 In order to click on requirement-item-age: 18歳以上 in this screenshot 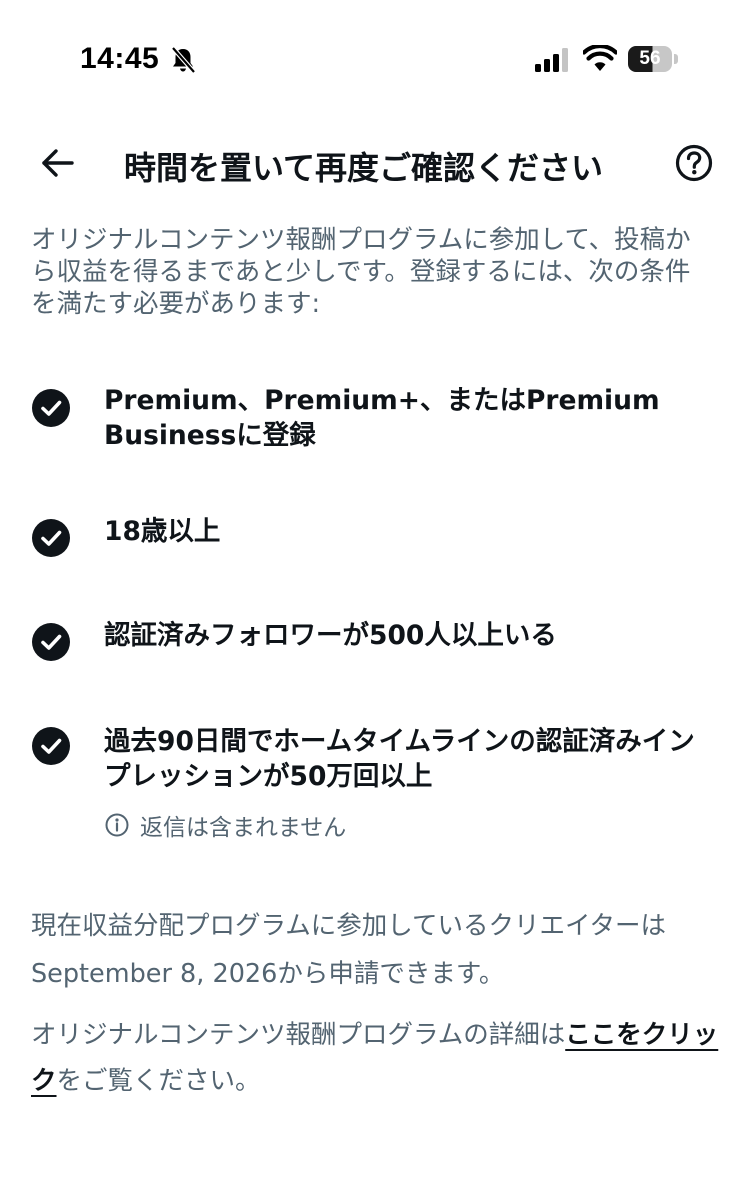, I will do `click(372, 536)`.